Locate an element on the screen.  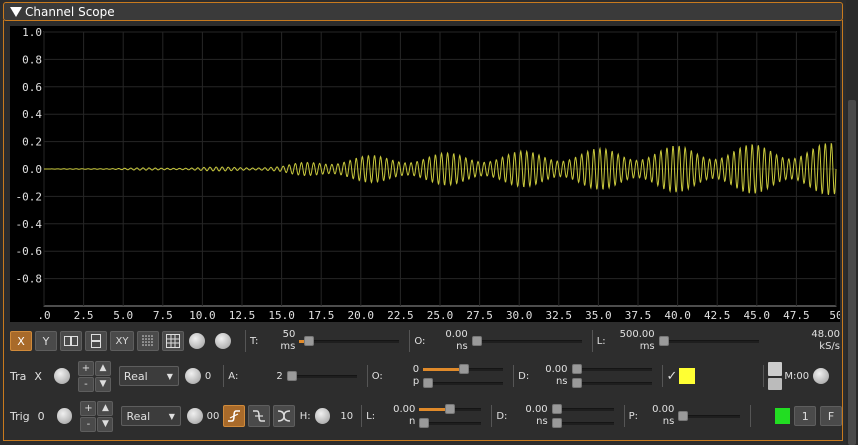
move-trigger-up-button: ▲ is located at coordinates (105, 408).